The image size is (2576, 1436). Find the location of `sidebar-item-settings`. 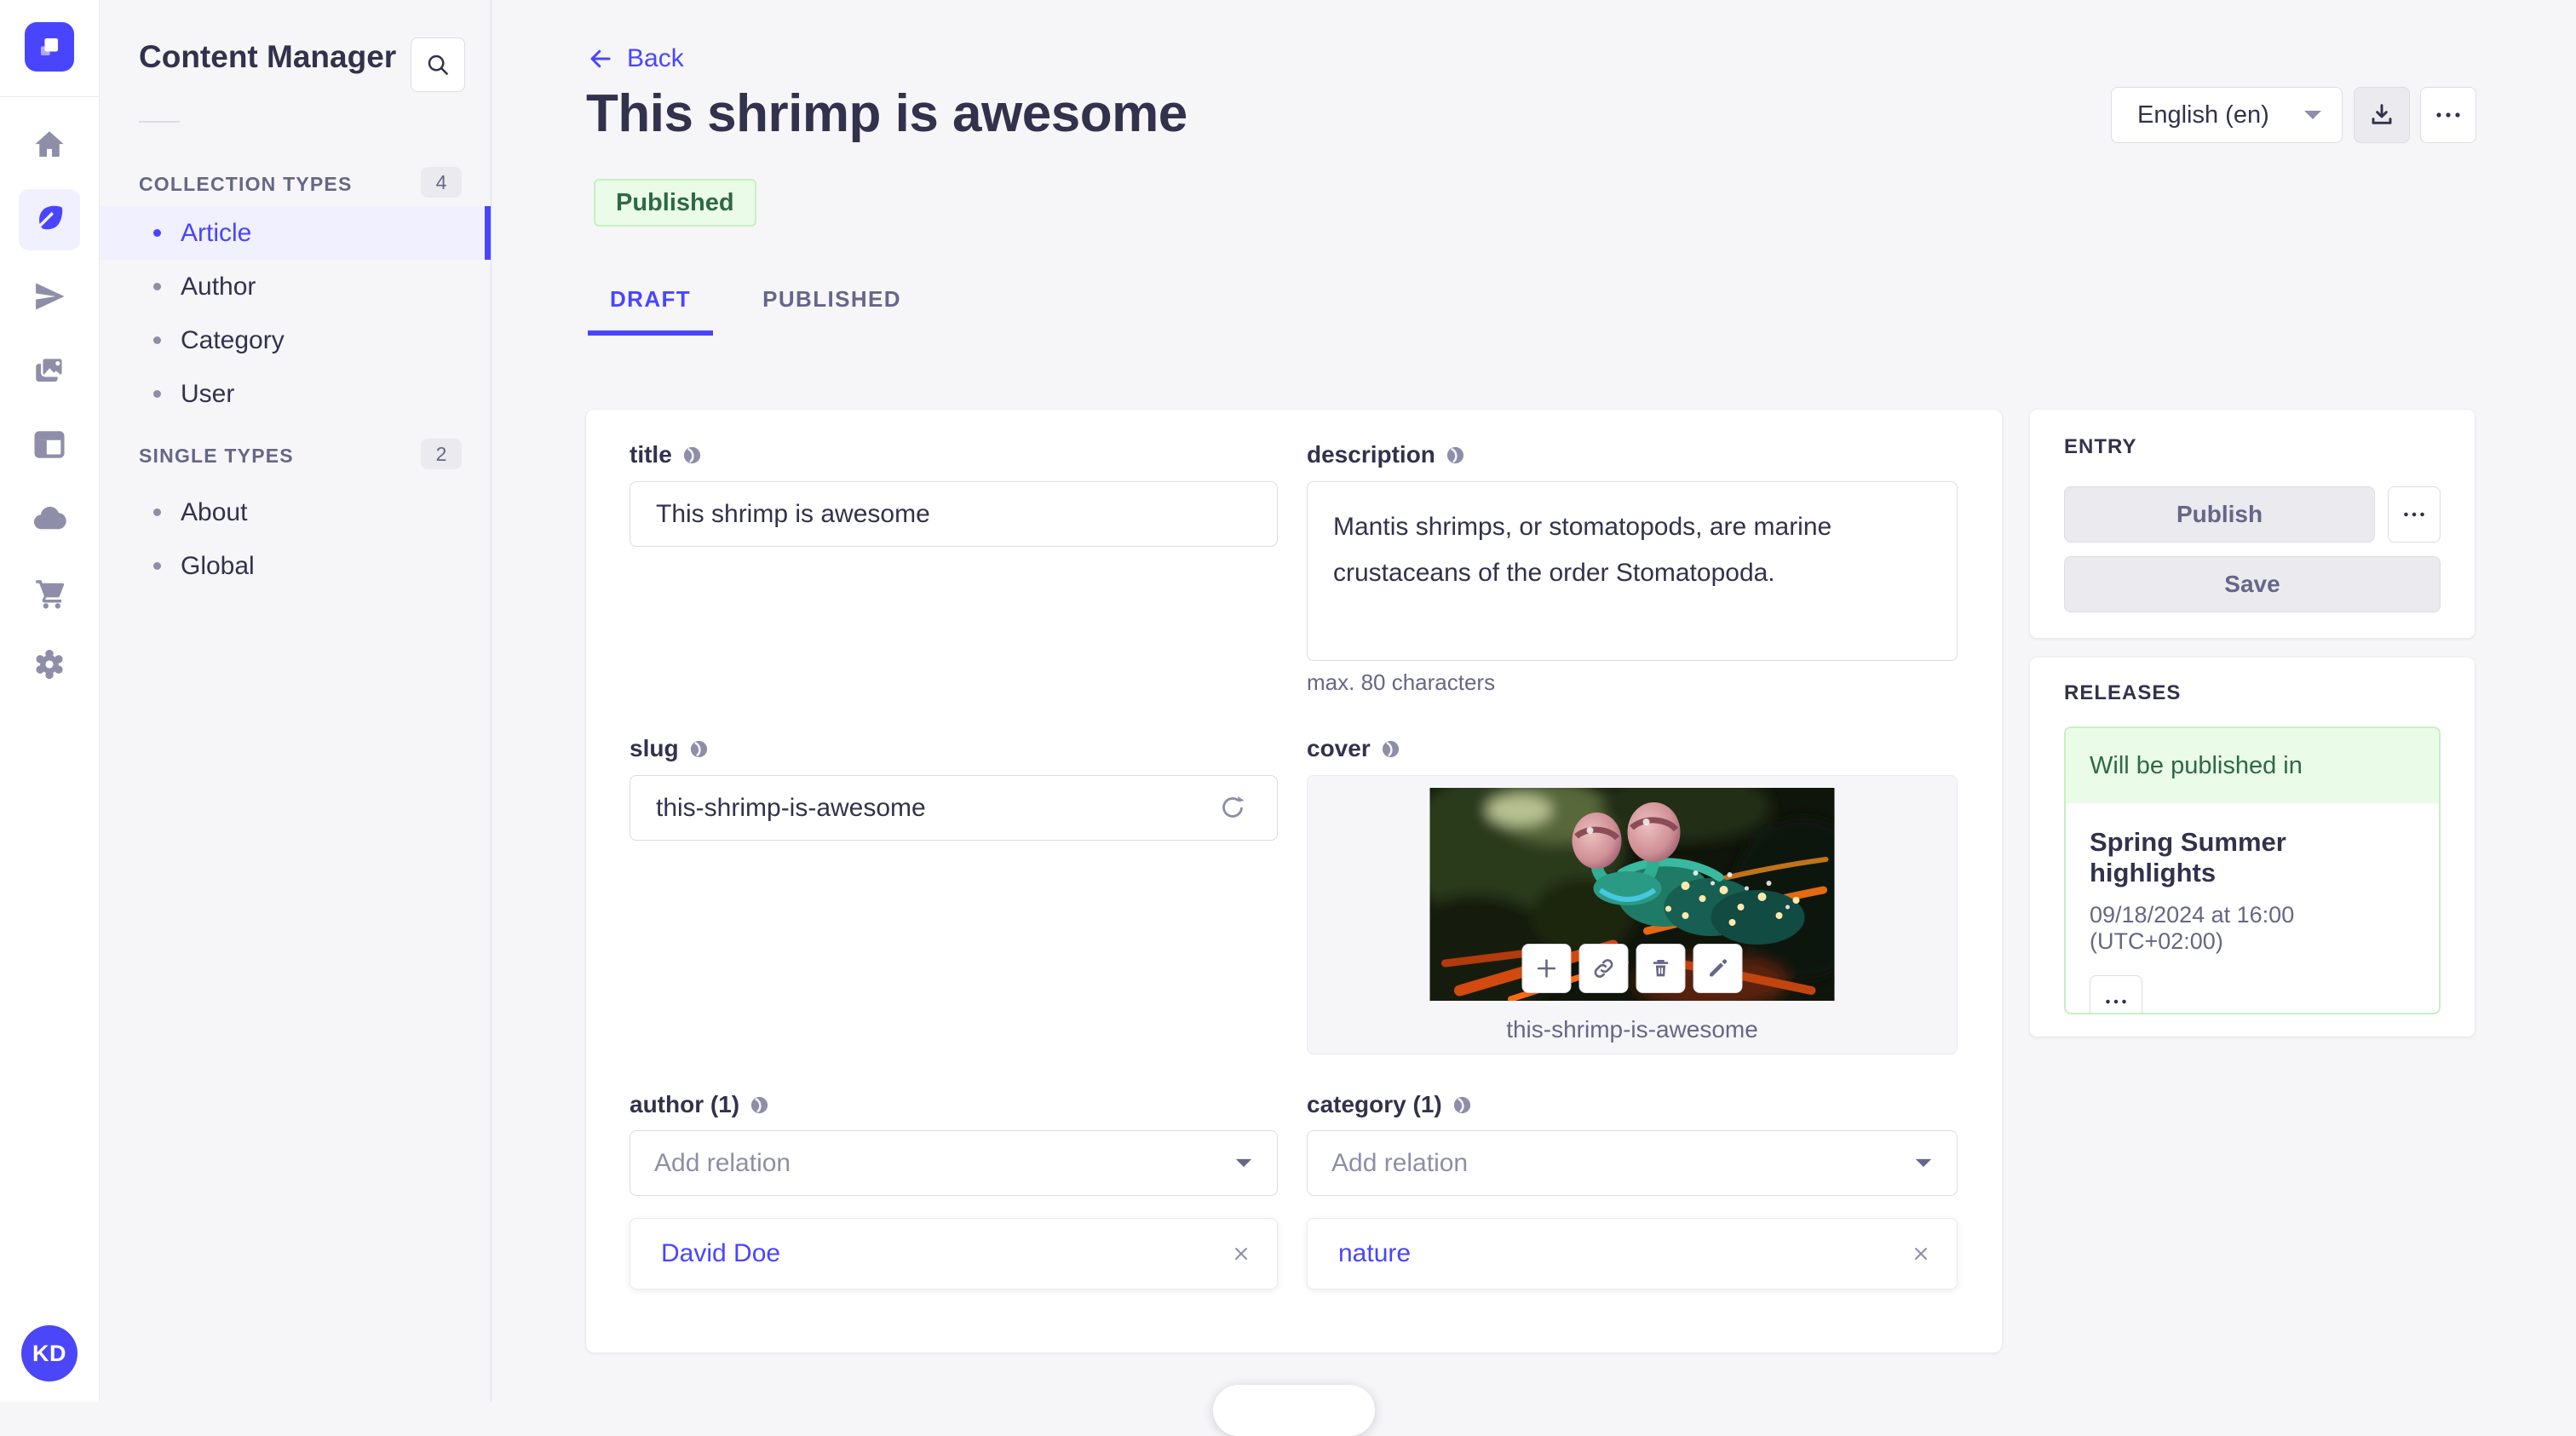

sidebar-item-settings is located at coordinates (50, 664).